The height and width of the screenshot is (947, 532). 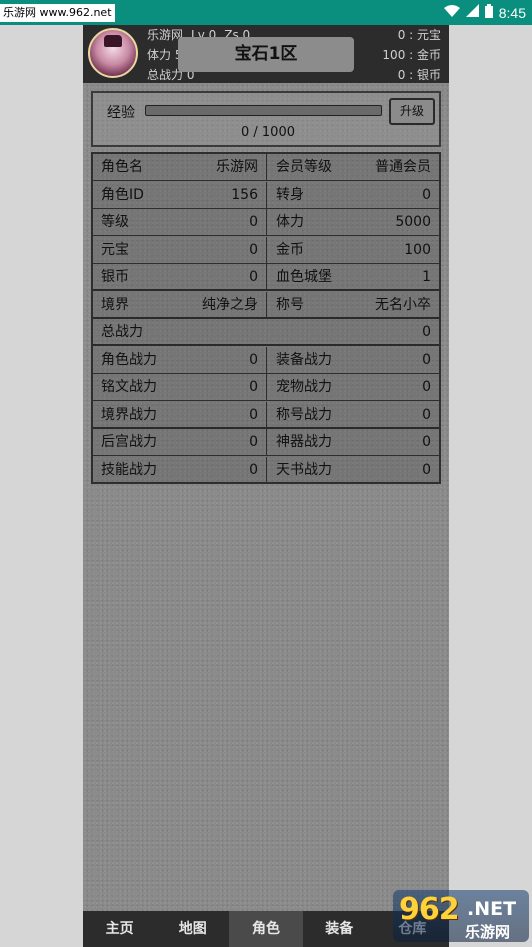 What do you see at coordinates (180, 415) in the screenshot?
I see `stats-cell-left: 境界战力 0` at bounding box center [180, 415].